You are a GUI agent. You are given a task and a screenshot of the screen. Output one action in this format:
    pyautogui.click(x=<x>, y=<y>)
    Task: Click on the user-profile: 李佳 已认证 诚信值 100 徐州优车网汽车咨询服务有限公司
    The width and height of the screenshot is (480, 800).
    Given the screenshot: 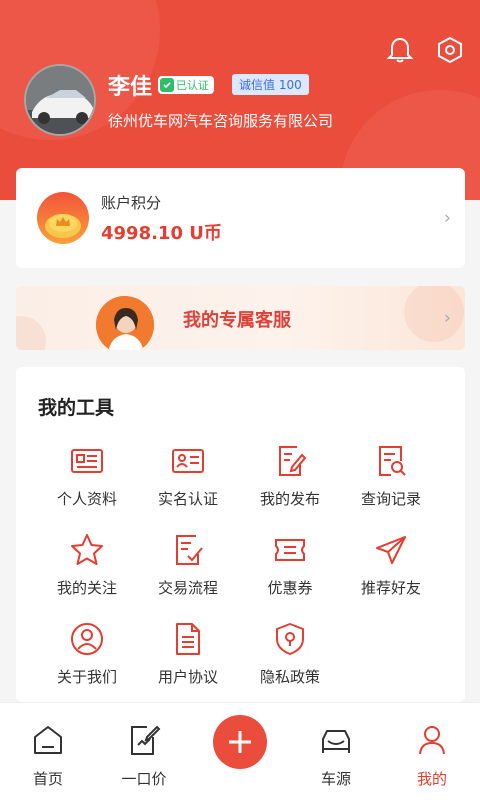 What is the action you would take?
    pyautogui.click(x=178, y=100)
    